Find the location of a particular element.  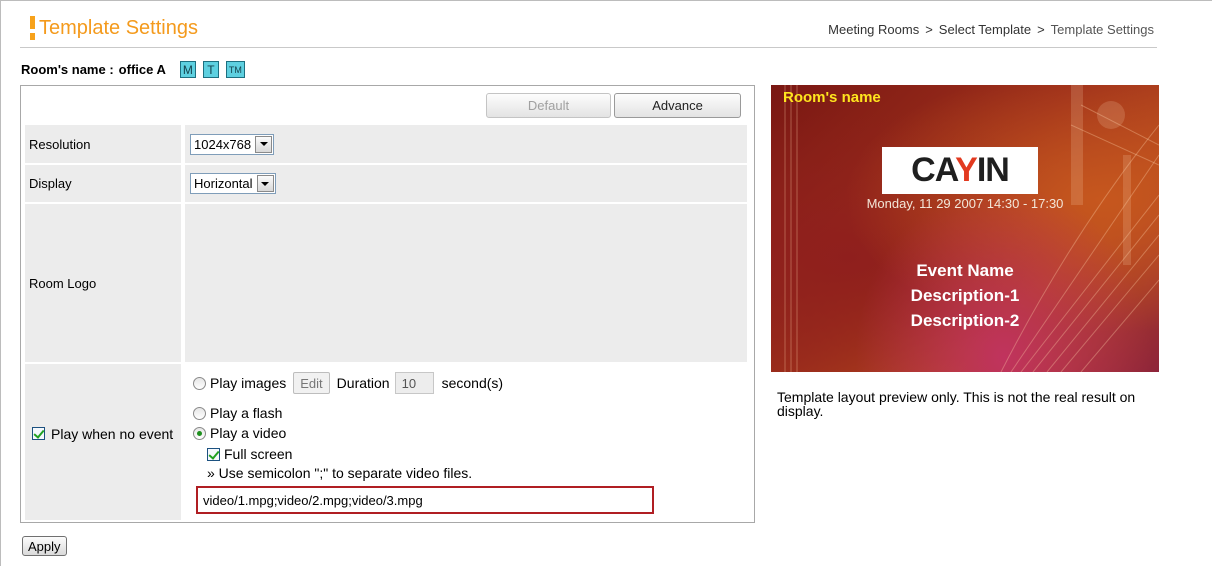

resolution-select: 1024x768 is located at coordinates (232, 144).